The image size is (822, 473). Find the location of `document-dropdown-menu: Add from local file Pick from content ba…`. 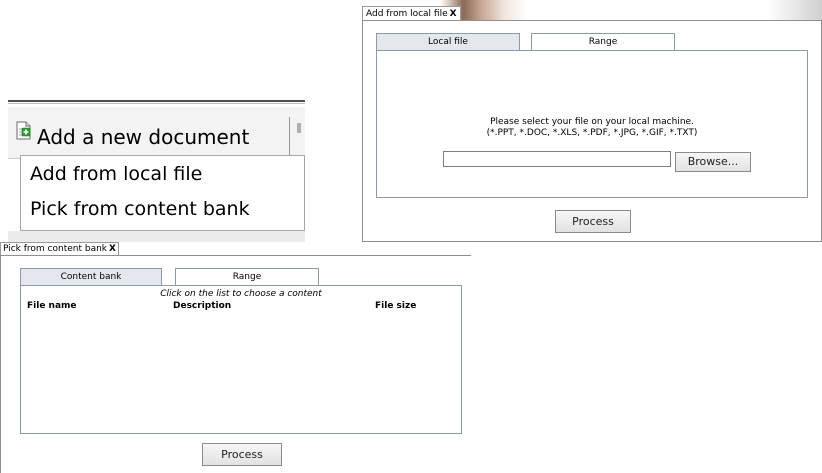

document-dropdown-menu: Add from local file Pick from content ba… is located at coordinates (162, 193).